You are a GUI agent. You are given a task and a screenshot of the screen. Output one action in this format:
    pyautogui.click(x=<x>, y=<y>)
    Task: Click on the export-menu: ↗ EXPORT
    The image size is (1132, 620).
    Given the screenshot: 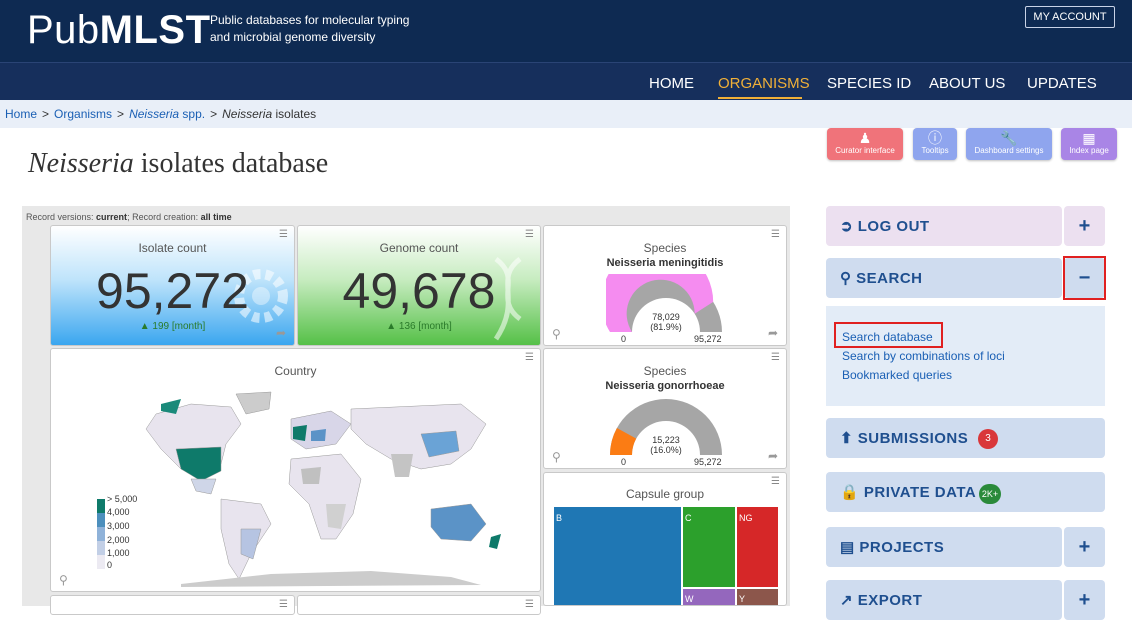 What is the action you would take?
    pyautogui.click(x=944, y=600)
    